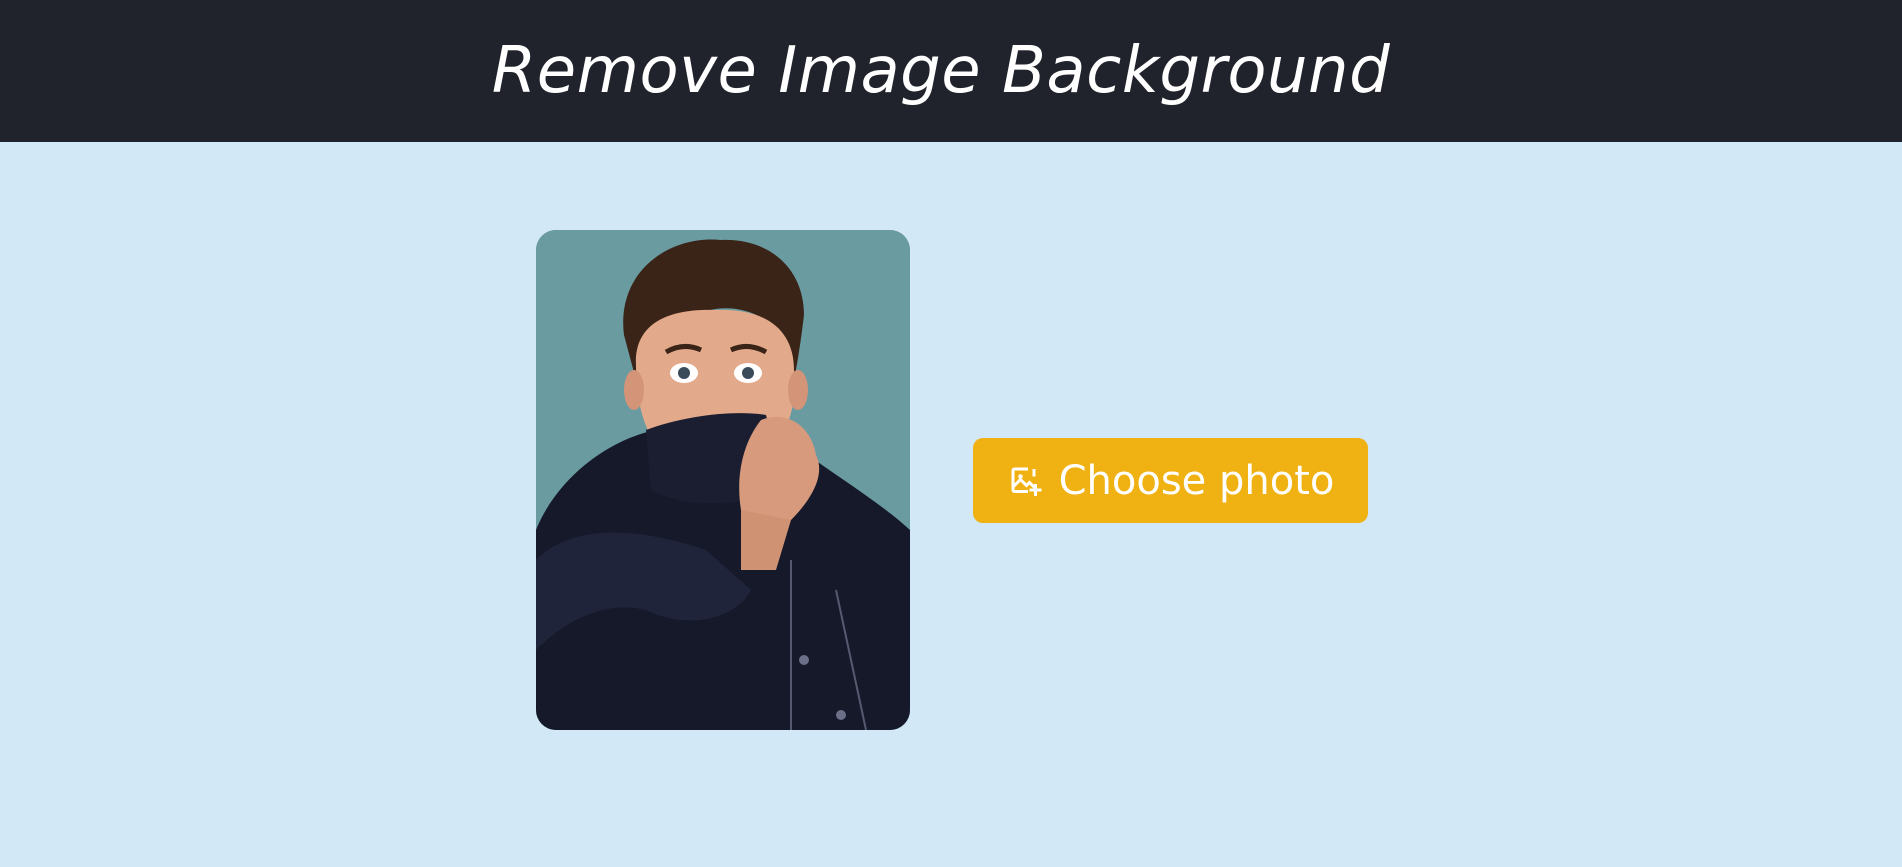  I want to click on portrait-photo, so click(723, 480).